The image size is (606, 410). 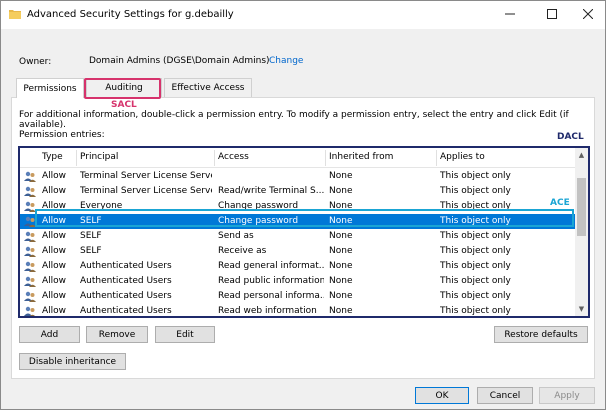 What do you see at coordinates (117, 334) in the screenshot?
I see `remove-button: Remove` at bounding box center [117, 334].